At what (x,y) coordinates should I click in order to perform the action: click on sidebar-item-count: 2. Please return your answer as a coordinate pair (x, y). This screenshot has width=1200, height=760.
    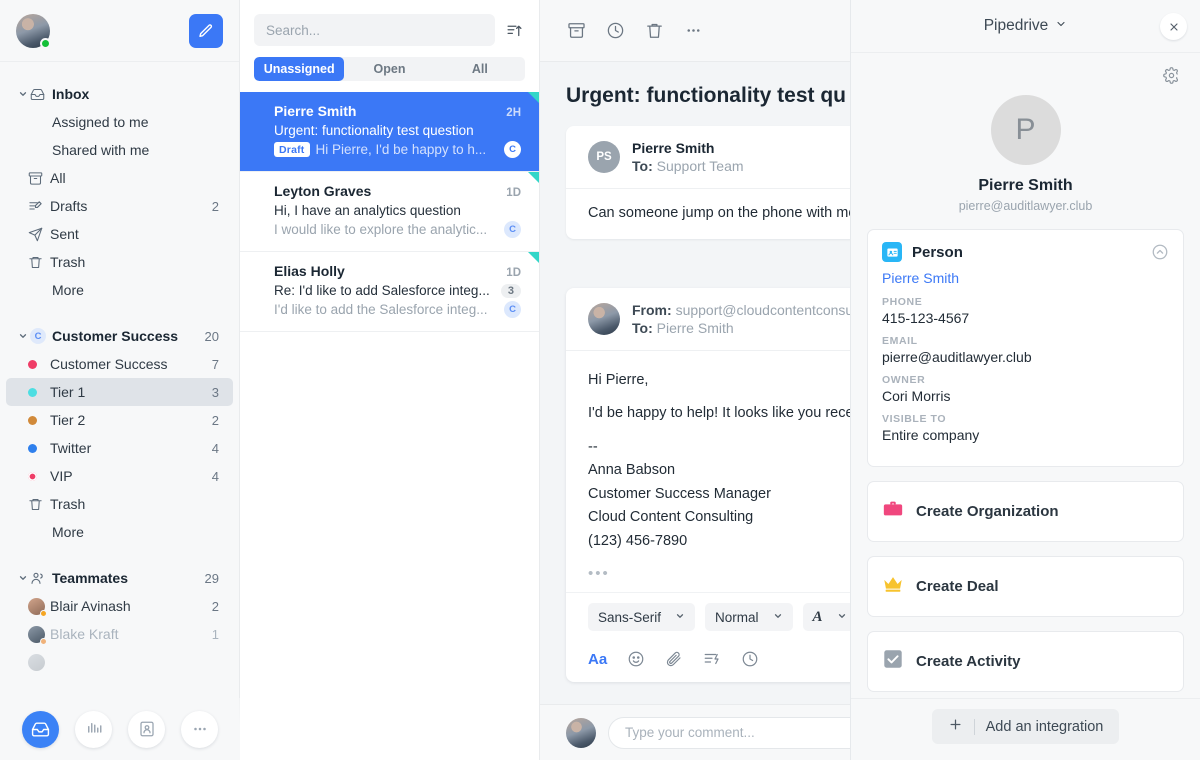
    Looking at the image, I should click on (215, 420).